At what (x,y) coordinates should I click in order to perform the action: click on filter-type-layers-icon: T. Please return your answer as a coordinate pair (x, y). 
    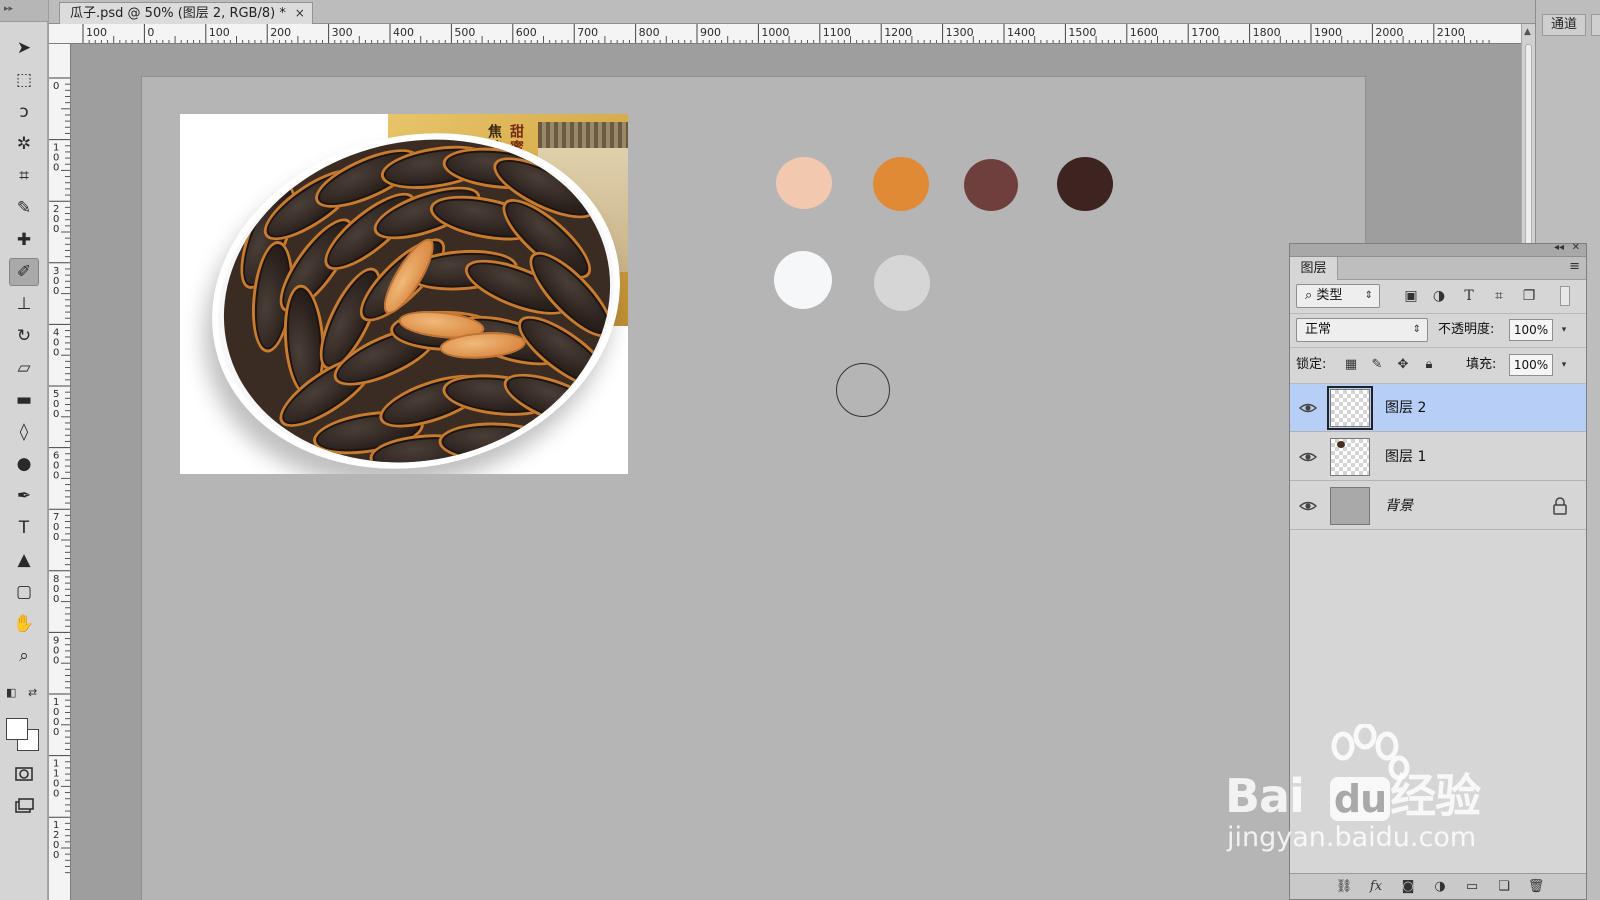
    Looking at the image, I should click on (1469, 296).